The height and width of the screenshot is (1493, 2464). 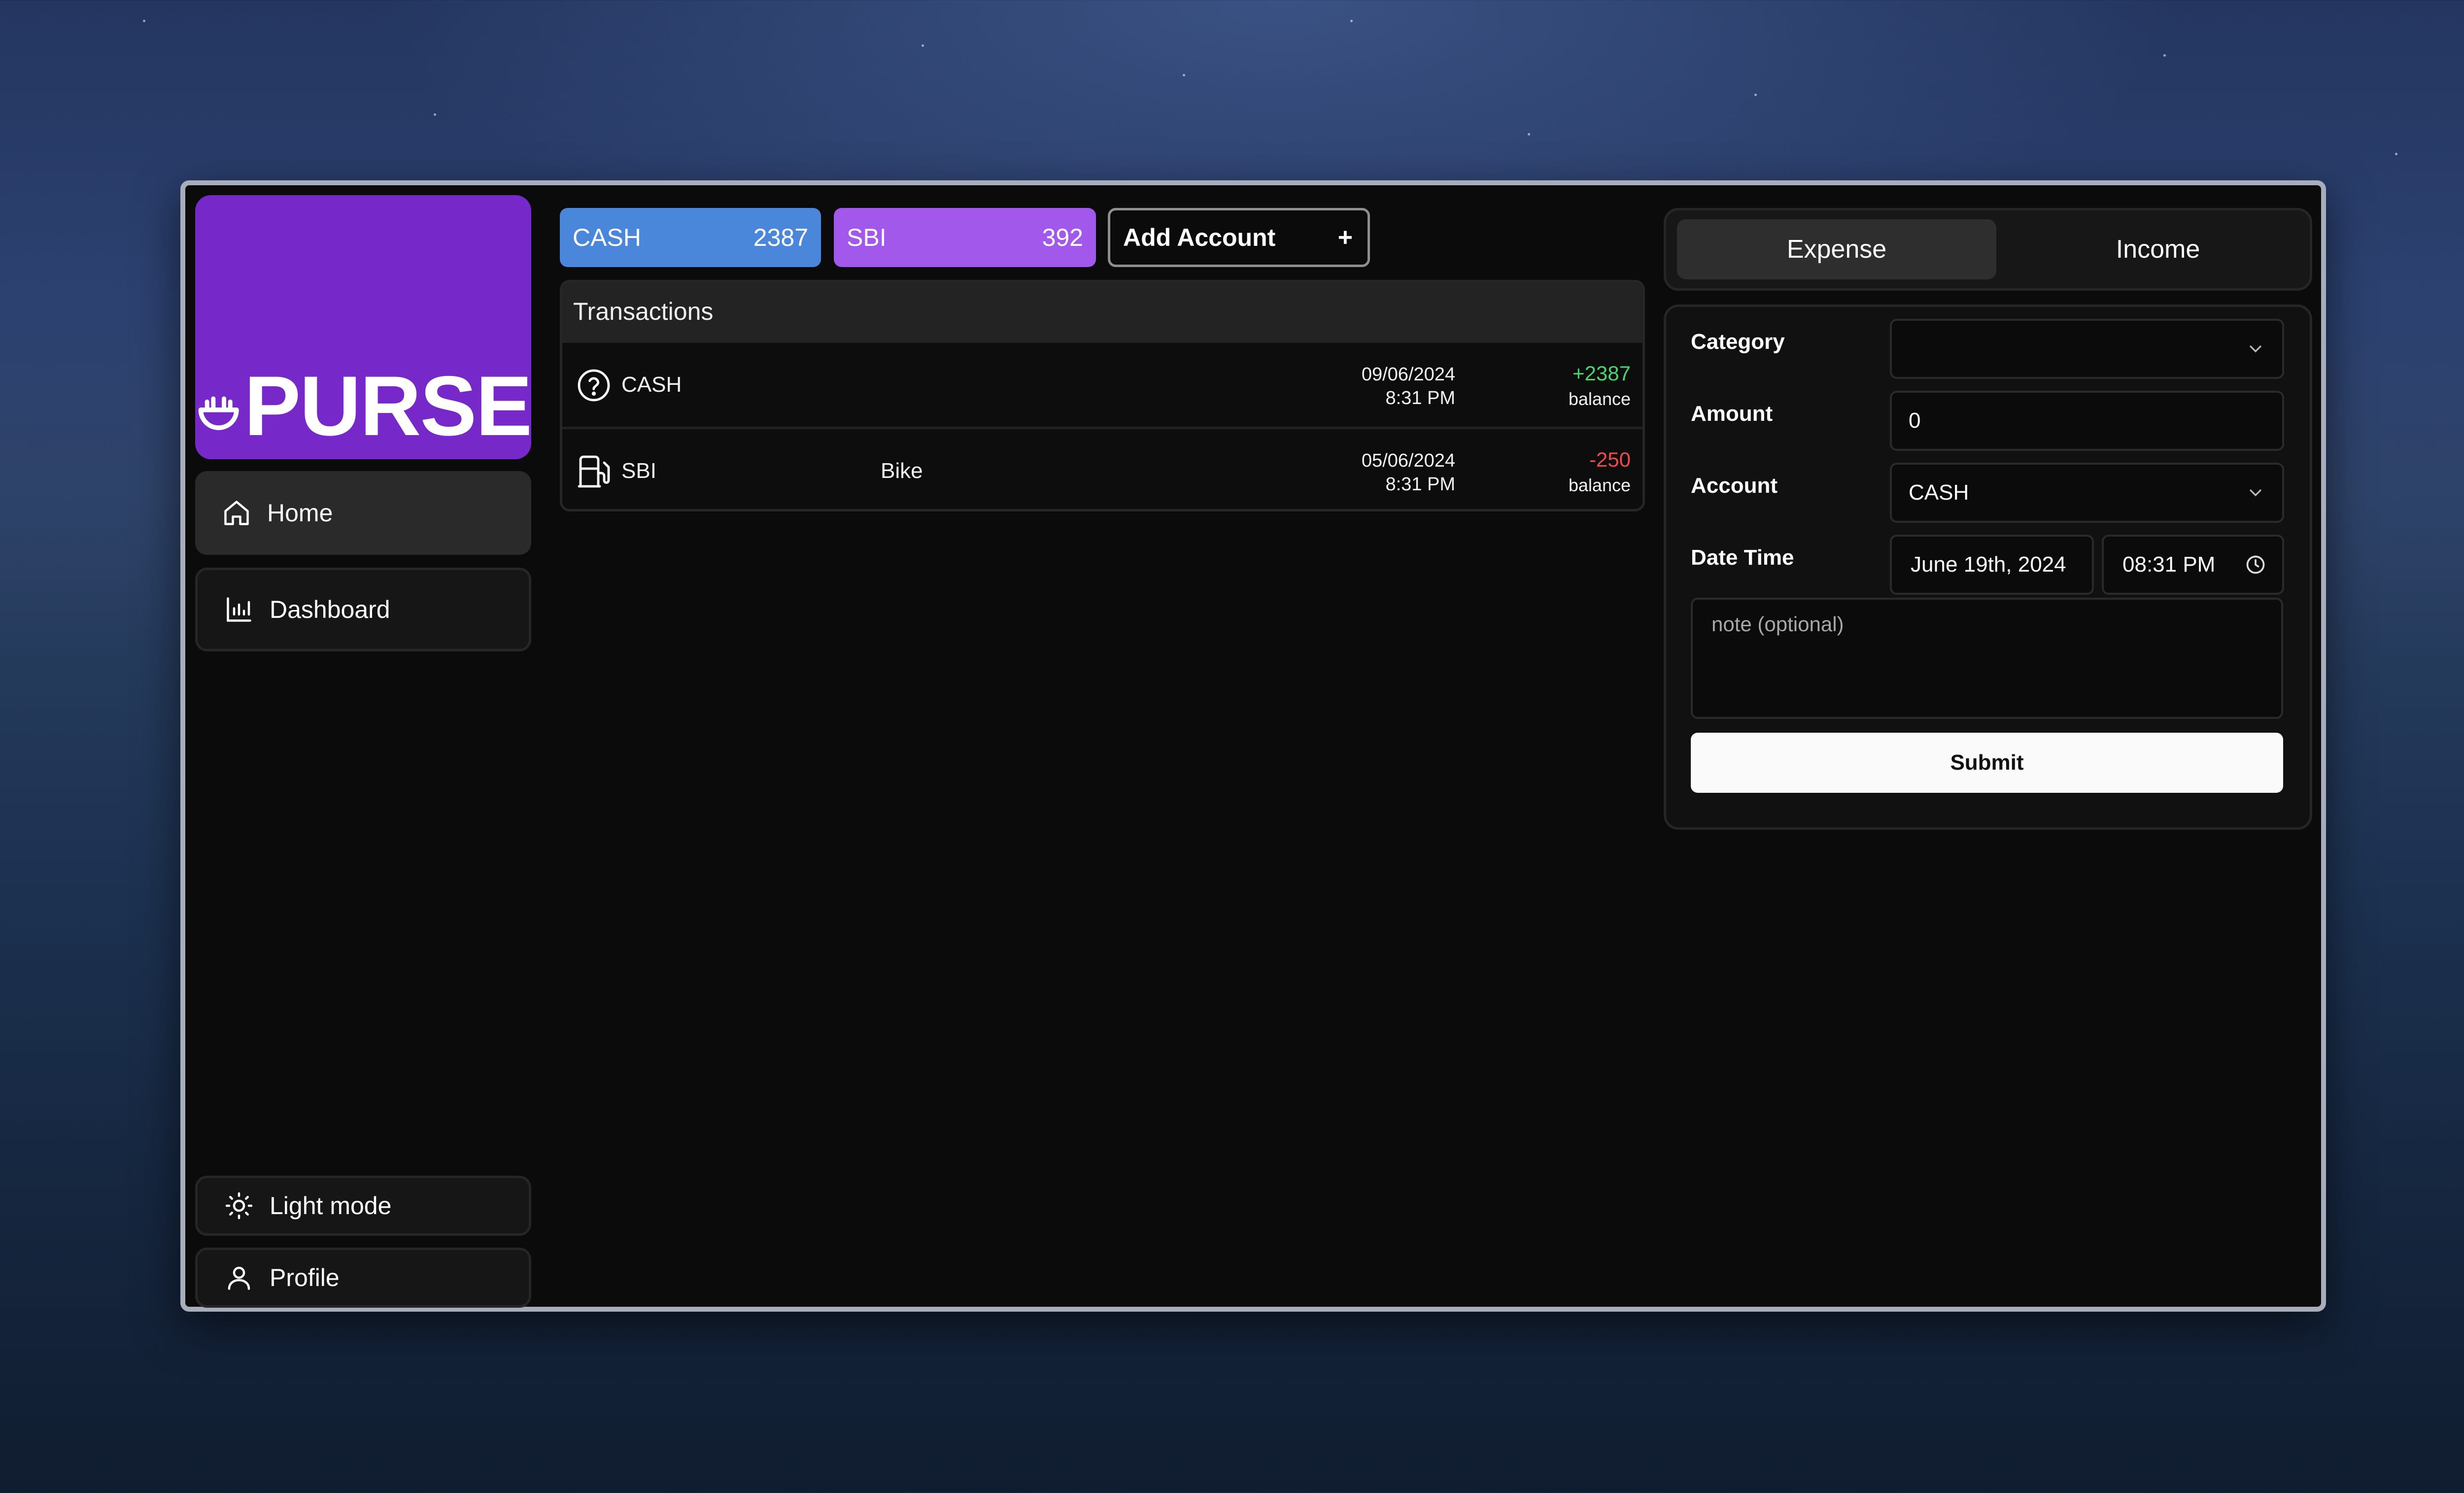 What do you see at coordinates (2087, 421) in the screenshot?
I see `amount-input: 0` at bounding box center [2087, 421].